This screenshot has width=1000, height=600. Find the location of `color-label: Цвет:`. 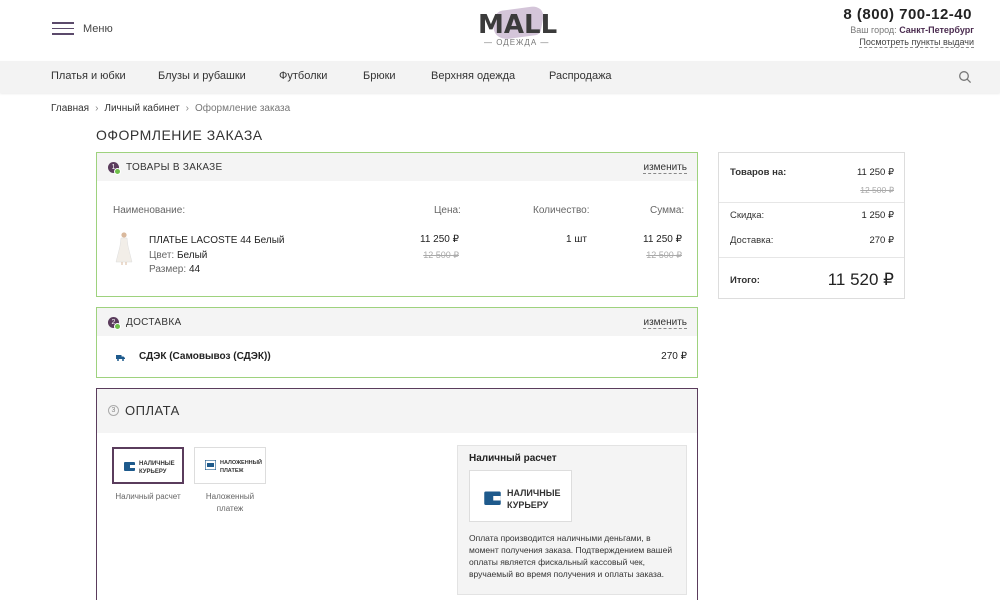

color-label: Цвет: is located at coordinates (162, 255).